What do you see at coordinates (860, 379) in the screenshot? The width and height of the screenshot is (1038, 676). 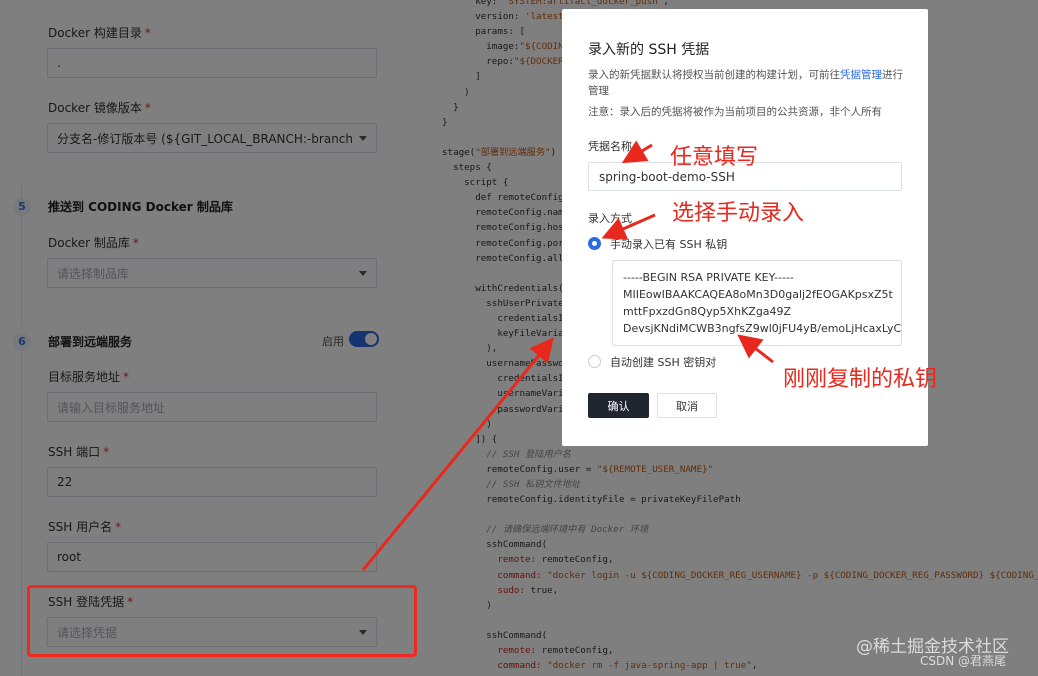 I see `annotation-copied-key: 刚刚复制的私钥` at bounding box center [860, 379].